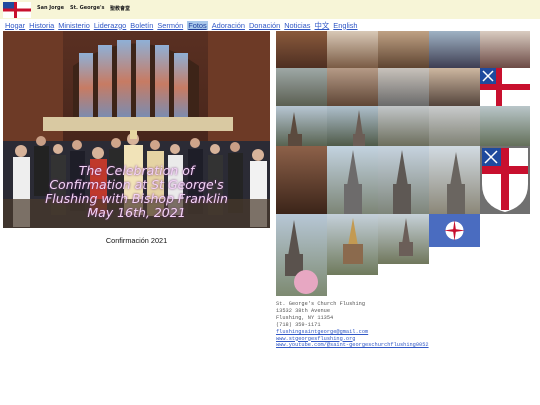 The height and width of the screenshot is (405, 540). I want to click on photo-caption: Confirmación 2021, so click(136, 240).